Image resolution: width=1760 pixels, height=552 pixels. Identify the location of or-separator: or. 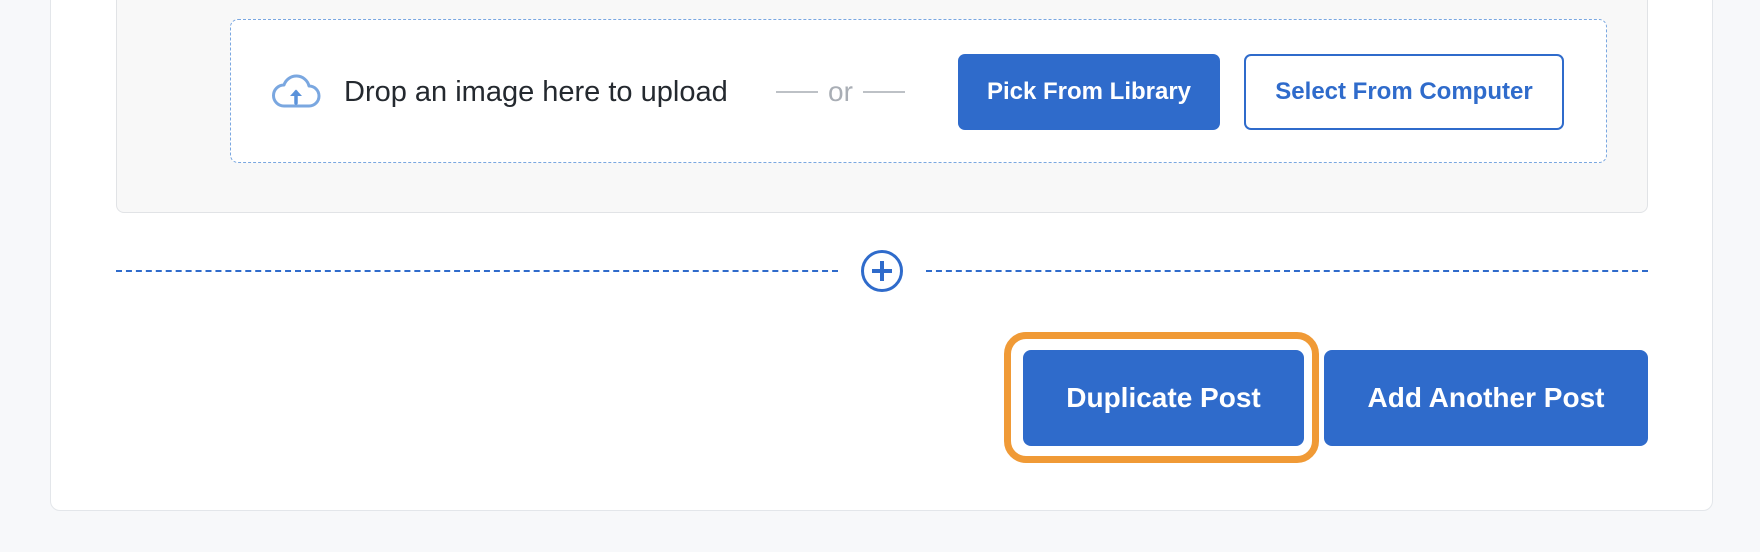
(840, 92).